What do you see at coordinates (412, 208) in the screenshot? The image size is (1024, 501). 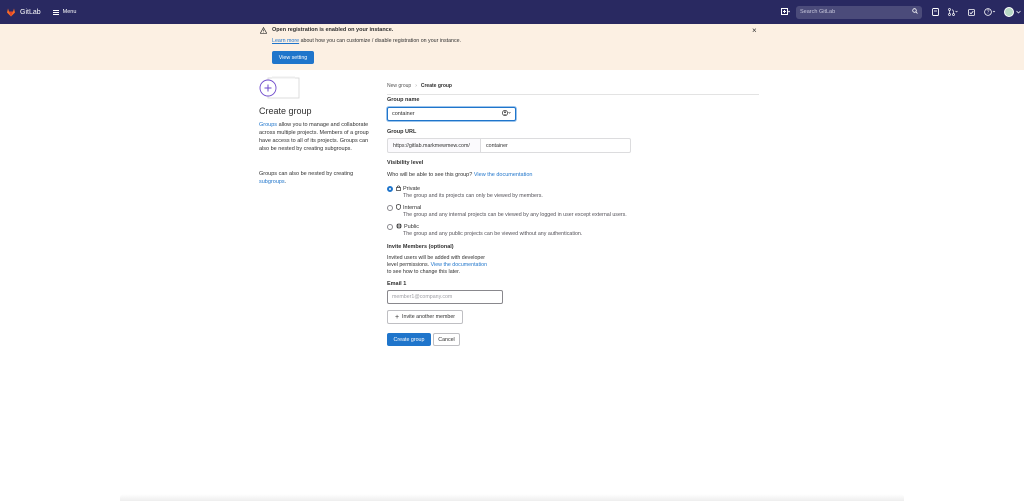 I see `visibility-internal-label: Internal` at bounding box center [412, 208].